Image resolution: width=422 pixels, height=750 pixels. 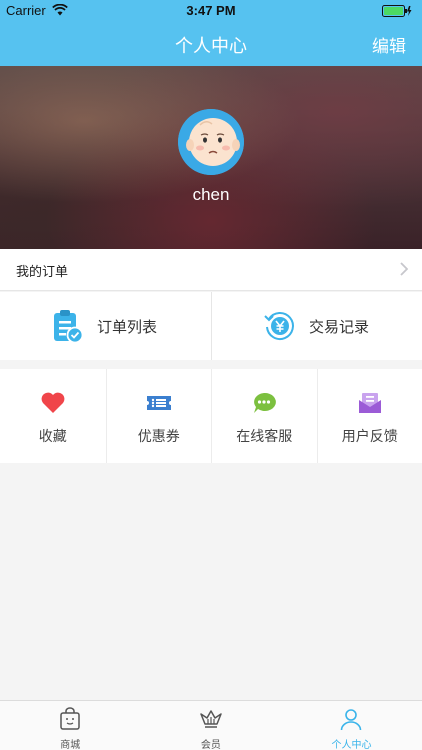 What do you see at coordinates (127, 327) in the screenshot?
I see `order-list-label: 订单列表` at bounding box center [127, 327].